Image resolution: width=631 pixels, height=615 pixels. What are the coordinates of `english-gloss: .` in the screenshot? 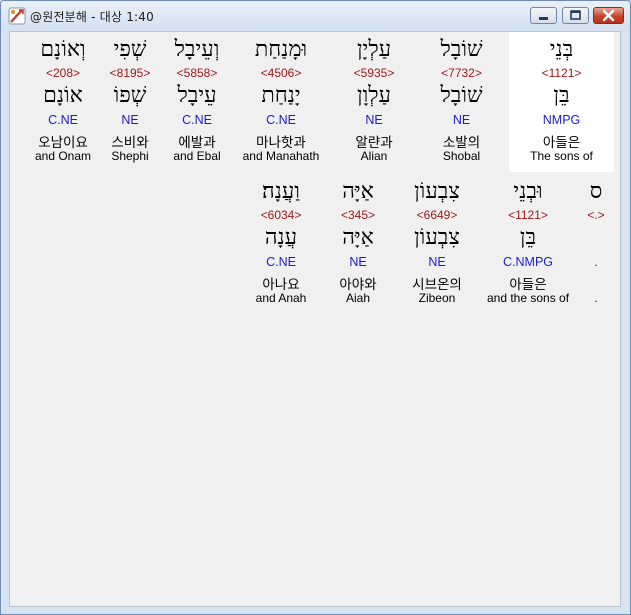 It's located at (596, 298).